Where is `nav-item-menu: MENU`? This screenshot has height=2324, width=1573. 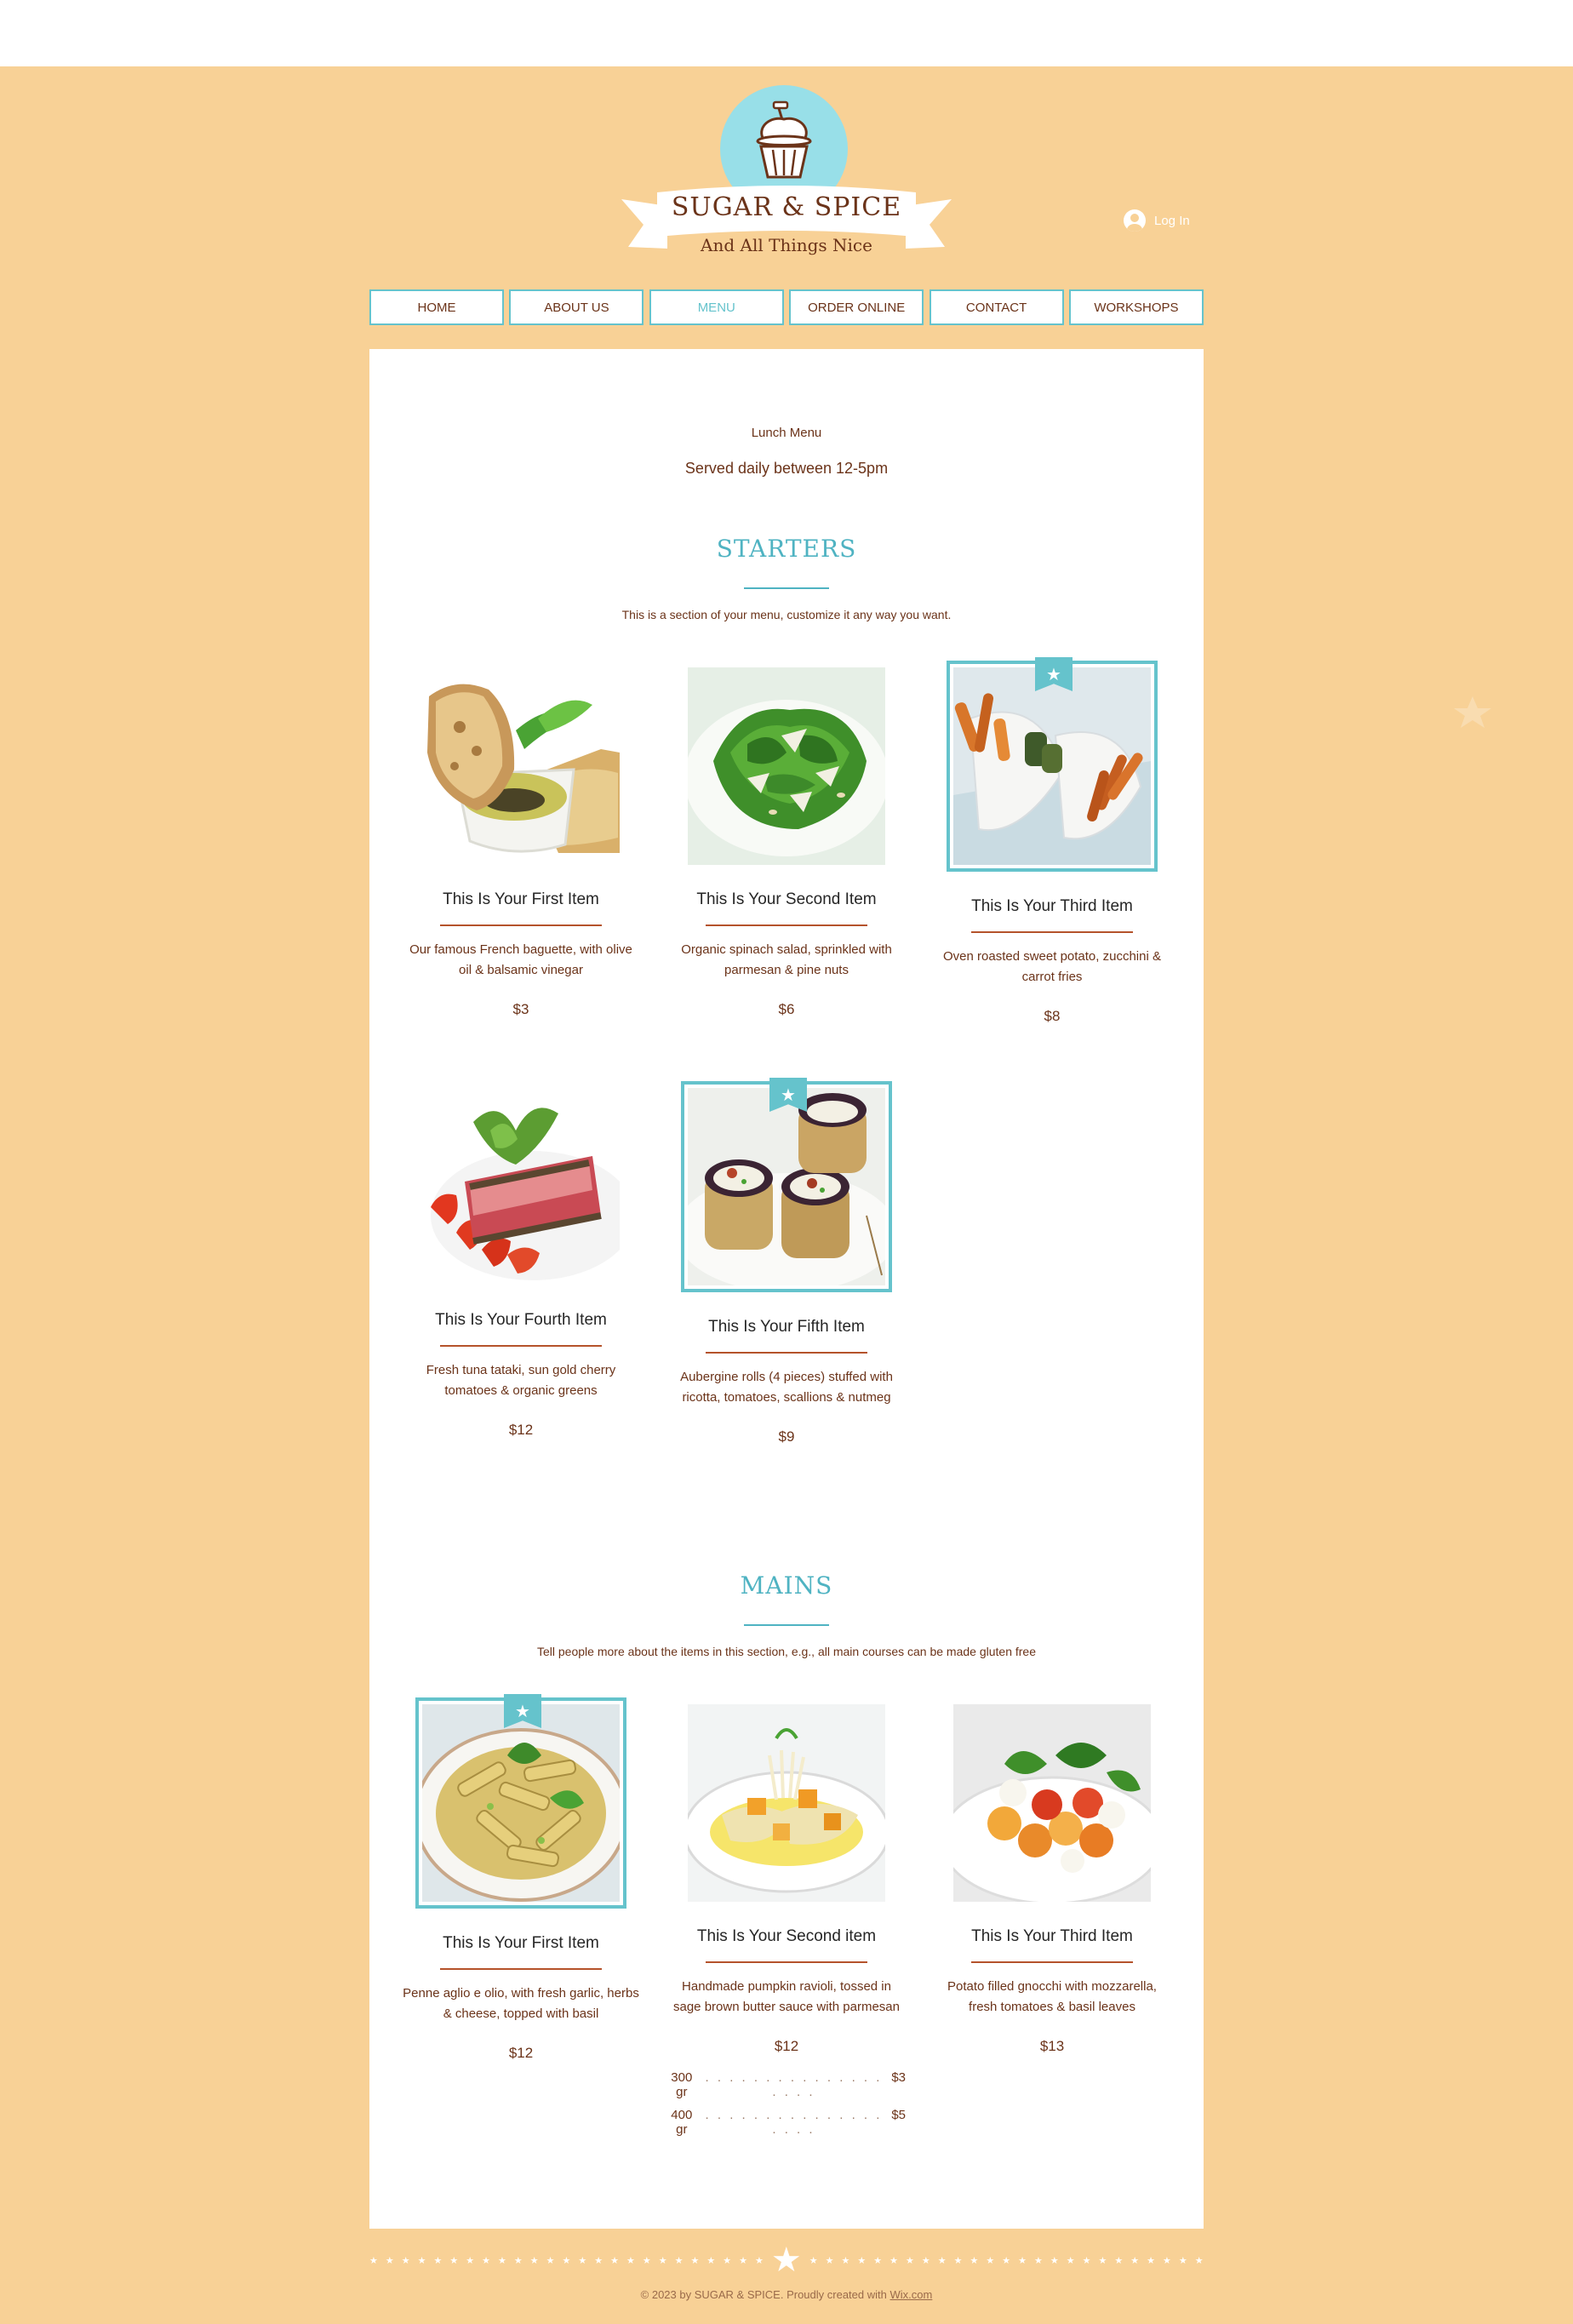
nav-item-menu: MENU is located at coordinates (716, 307).